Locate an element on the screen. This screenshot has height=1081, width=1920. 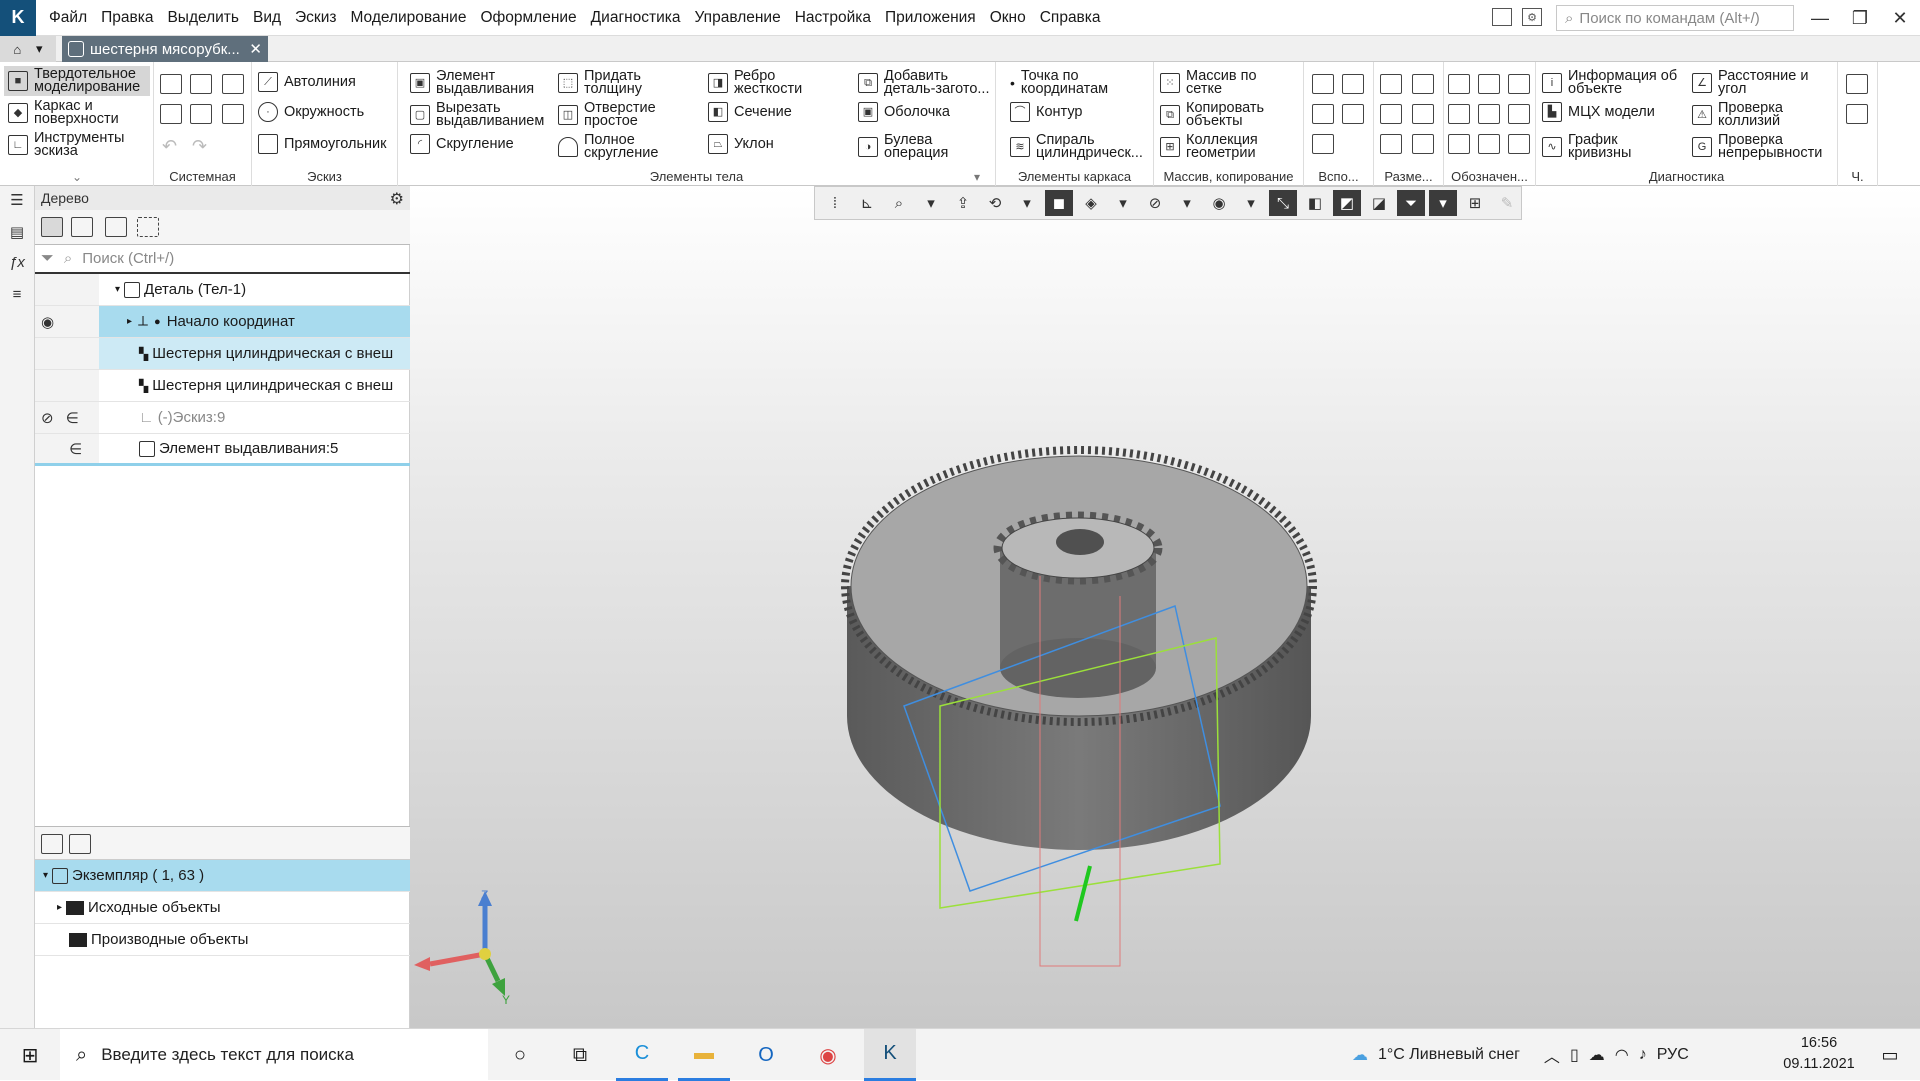
app-logo: K is located at coordinates (18, 18).